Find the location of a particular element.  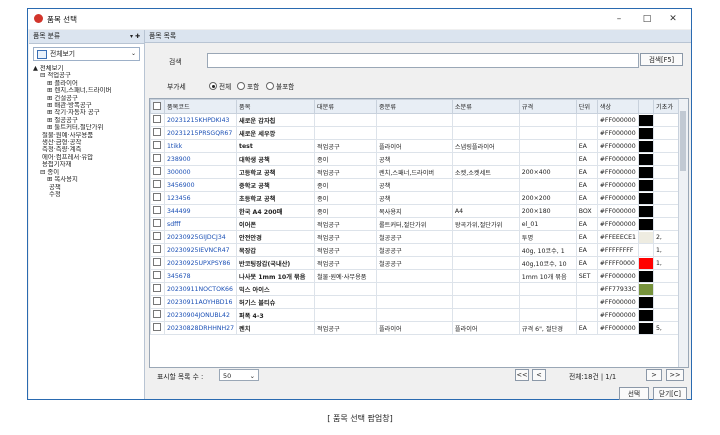

minimize-button: – is located at coordinates (619, 19).